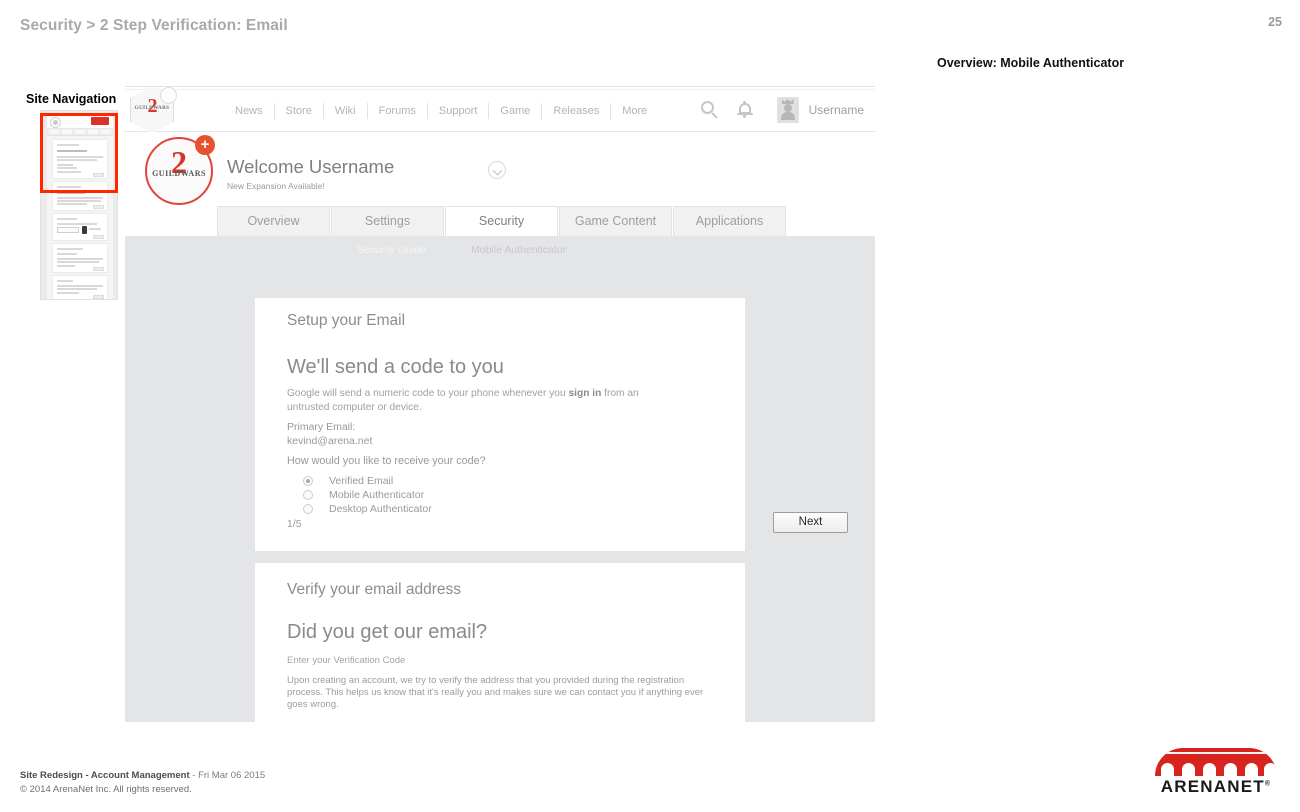 This screenshot has width=1300, height=812. I want to click on radio-option-desktop-authenticator: Desktop Authenticator, so click(367, 508).